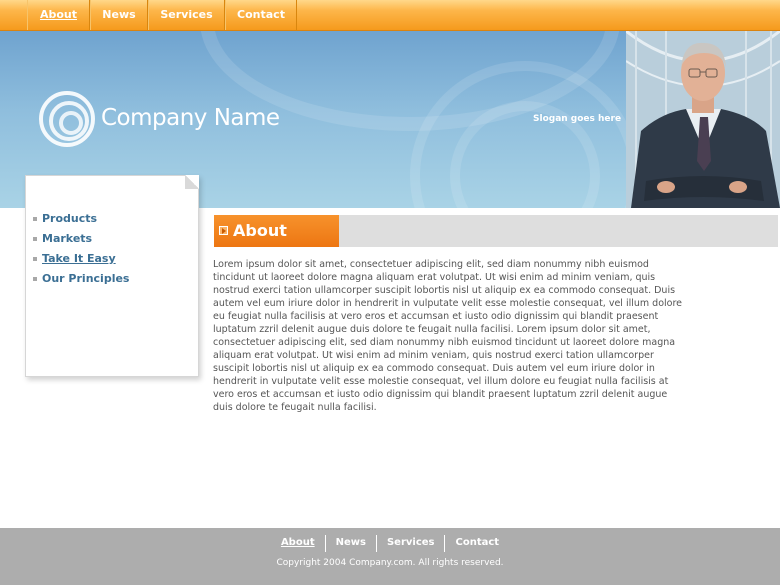  What do you see at coordinates (67, 238) in the screenshot?
I see `sidebar-item-label: Markets` at bounding box center [67, 238].